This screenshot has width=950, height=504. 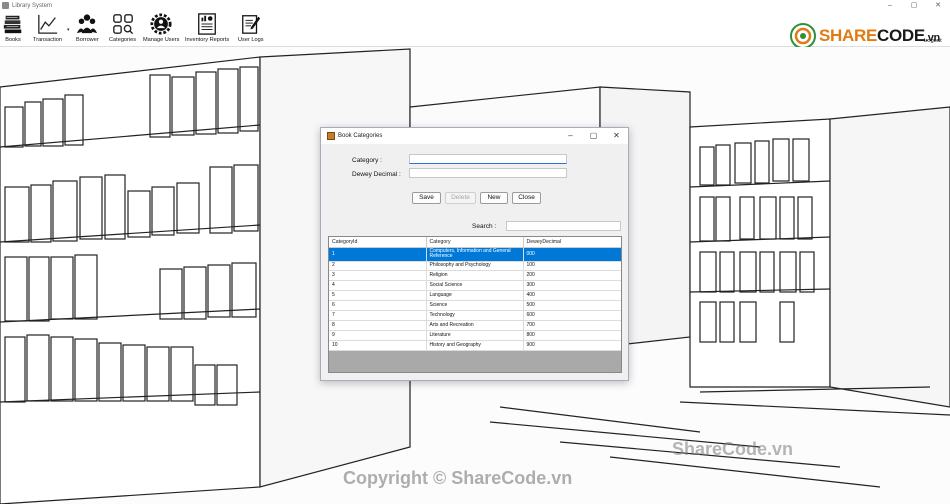 I want to click on table-row: 6 Science 500, so click(x=475, y=305).